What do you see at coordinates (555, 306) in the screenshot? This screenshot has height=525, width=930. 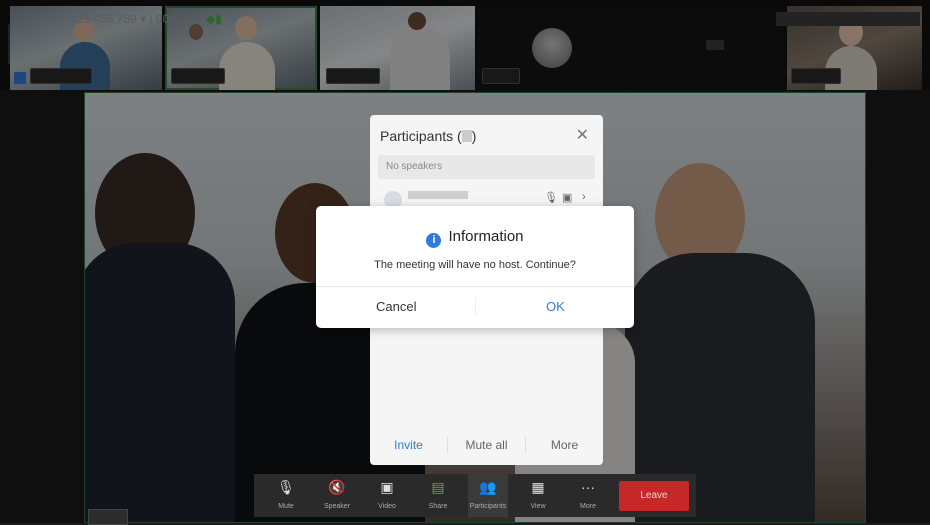 I see `ok-button: OK` at bounding box center [555, 306].